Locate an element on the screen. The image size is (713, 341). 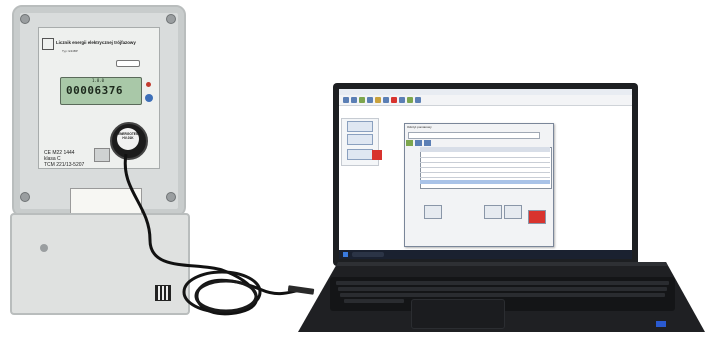
settings-icon is located at coordinates (378, 100).